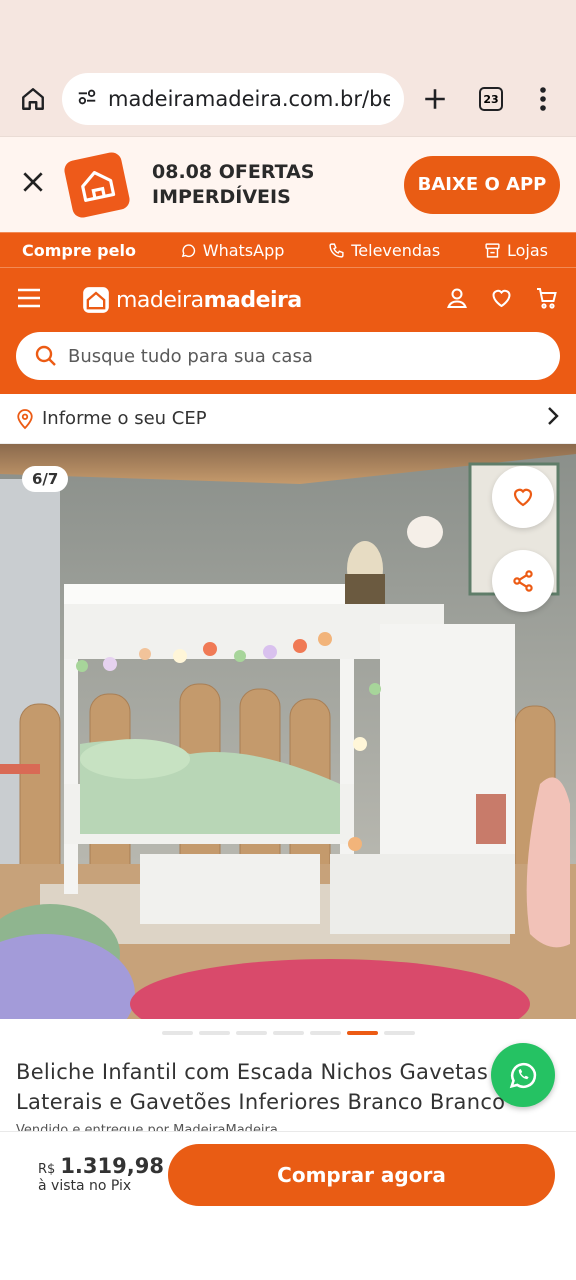 Image resolution: width=576 pixels, height=1280 pixels. What do you see at coordinates (553, 418) in the screenshot?
I see `chevron-right-icon` at bounding box center [553, 418].